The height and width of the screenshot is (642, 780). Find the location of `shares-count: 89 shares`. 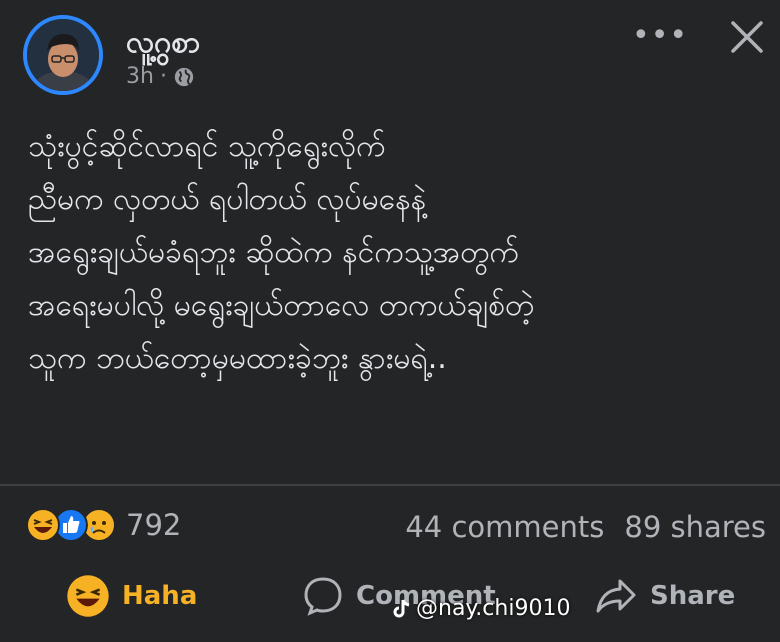

shares-count: 89 shares is located at coordinates (695, 527).